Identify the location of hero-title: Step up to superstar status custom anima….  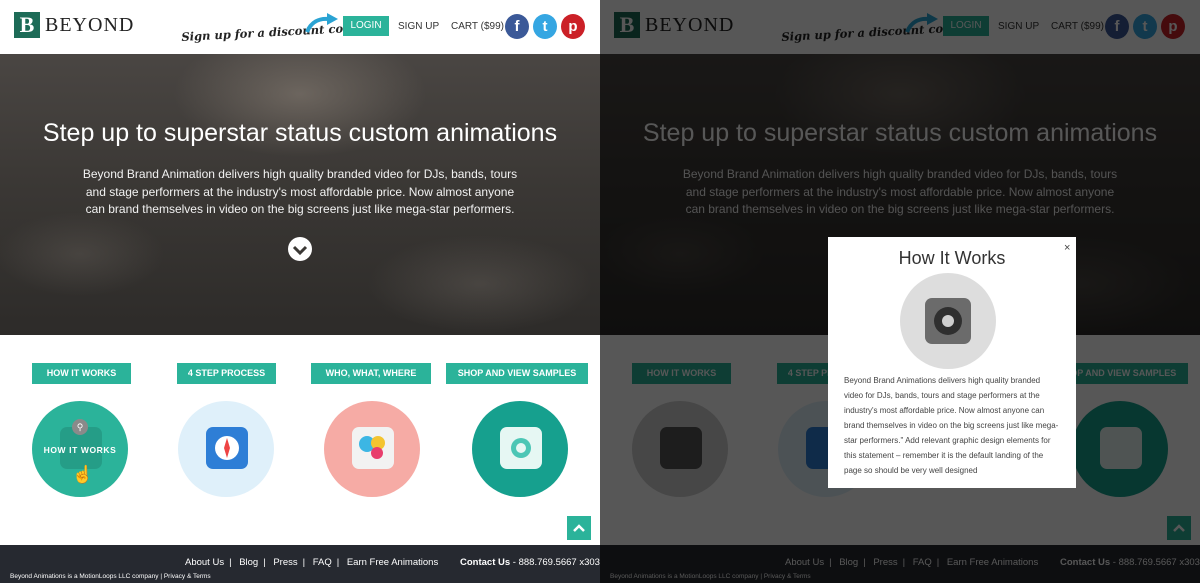
(300, 133).